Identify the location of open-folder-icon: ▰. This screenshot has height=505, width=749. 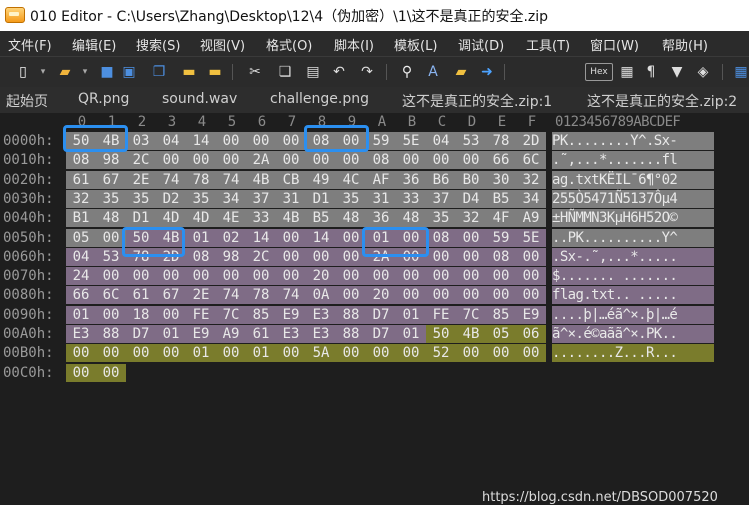
(65, 72).